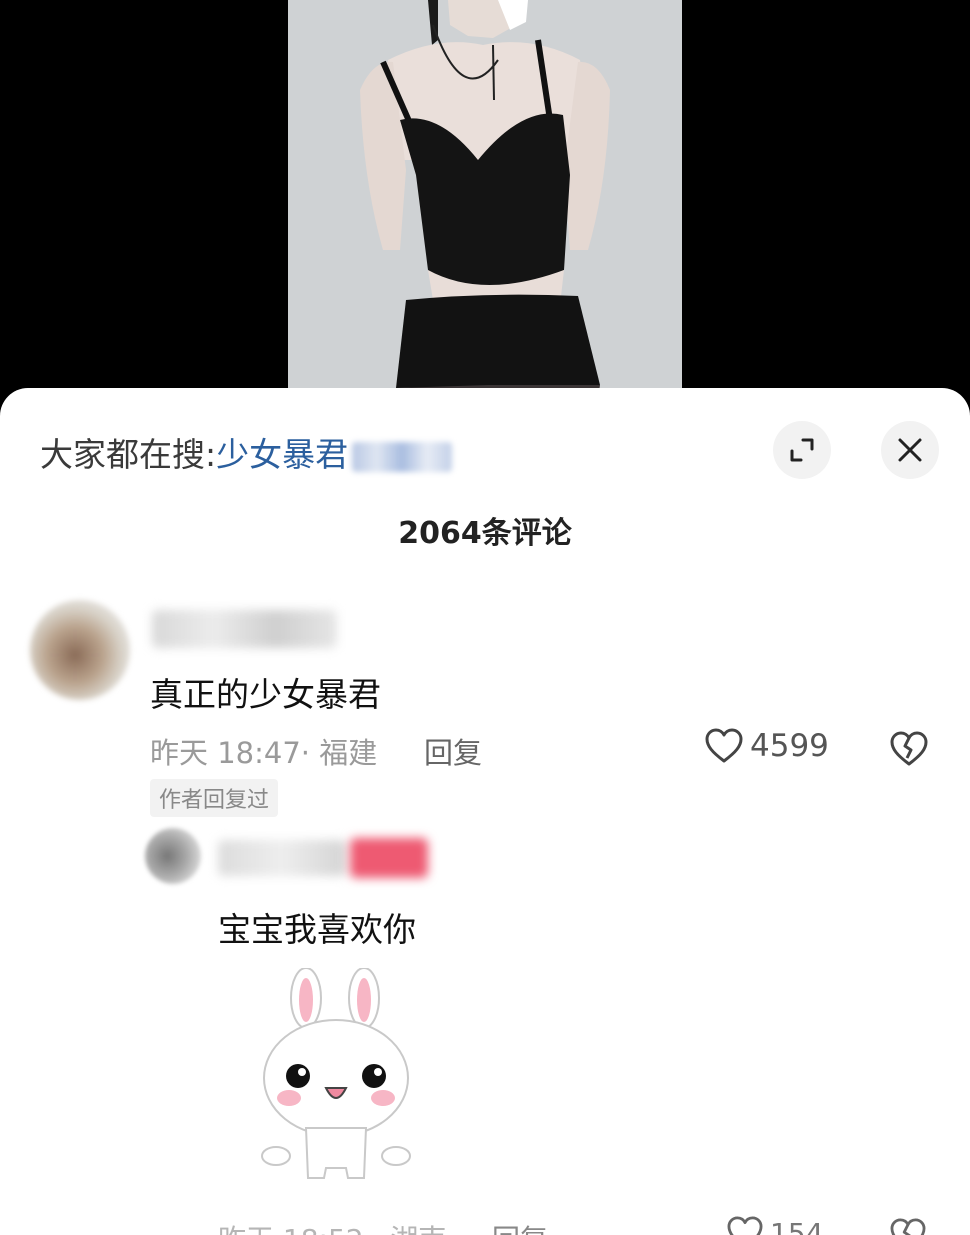 The height and width of the screenshot is (1235, 970). What do you see at coordinates (264, 753) in the screenshot?
I see `comment-meta: 昨天 18:47· 福建` at bounding box center [264, 753].